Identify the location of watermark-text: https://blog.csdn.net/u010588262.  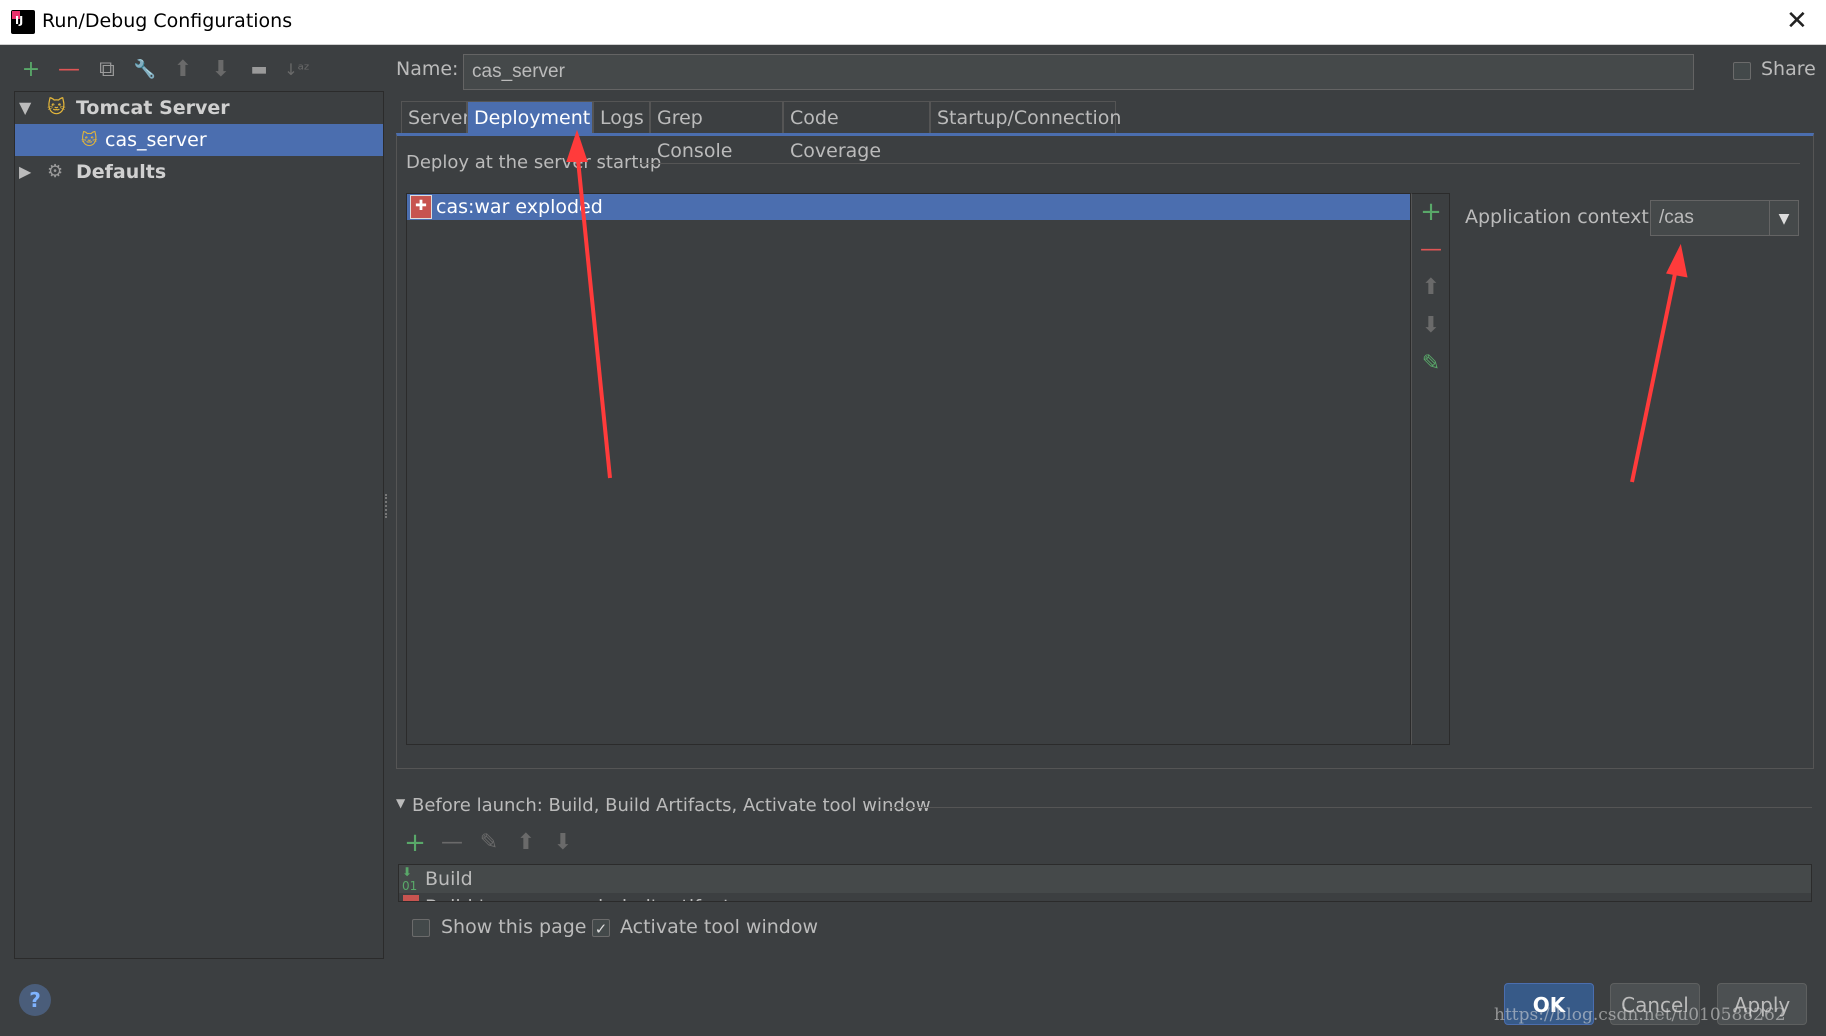
(1640, 1015).